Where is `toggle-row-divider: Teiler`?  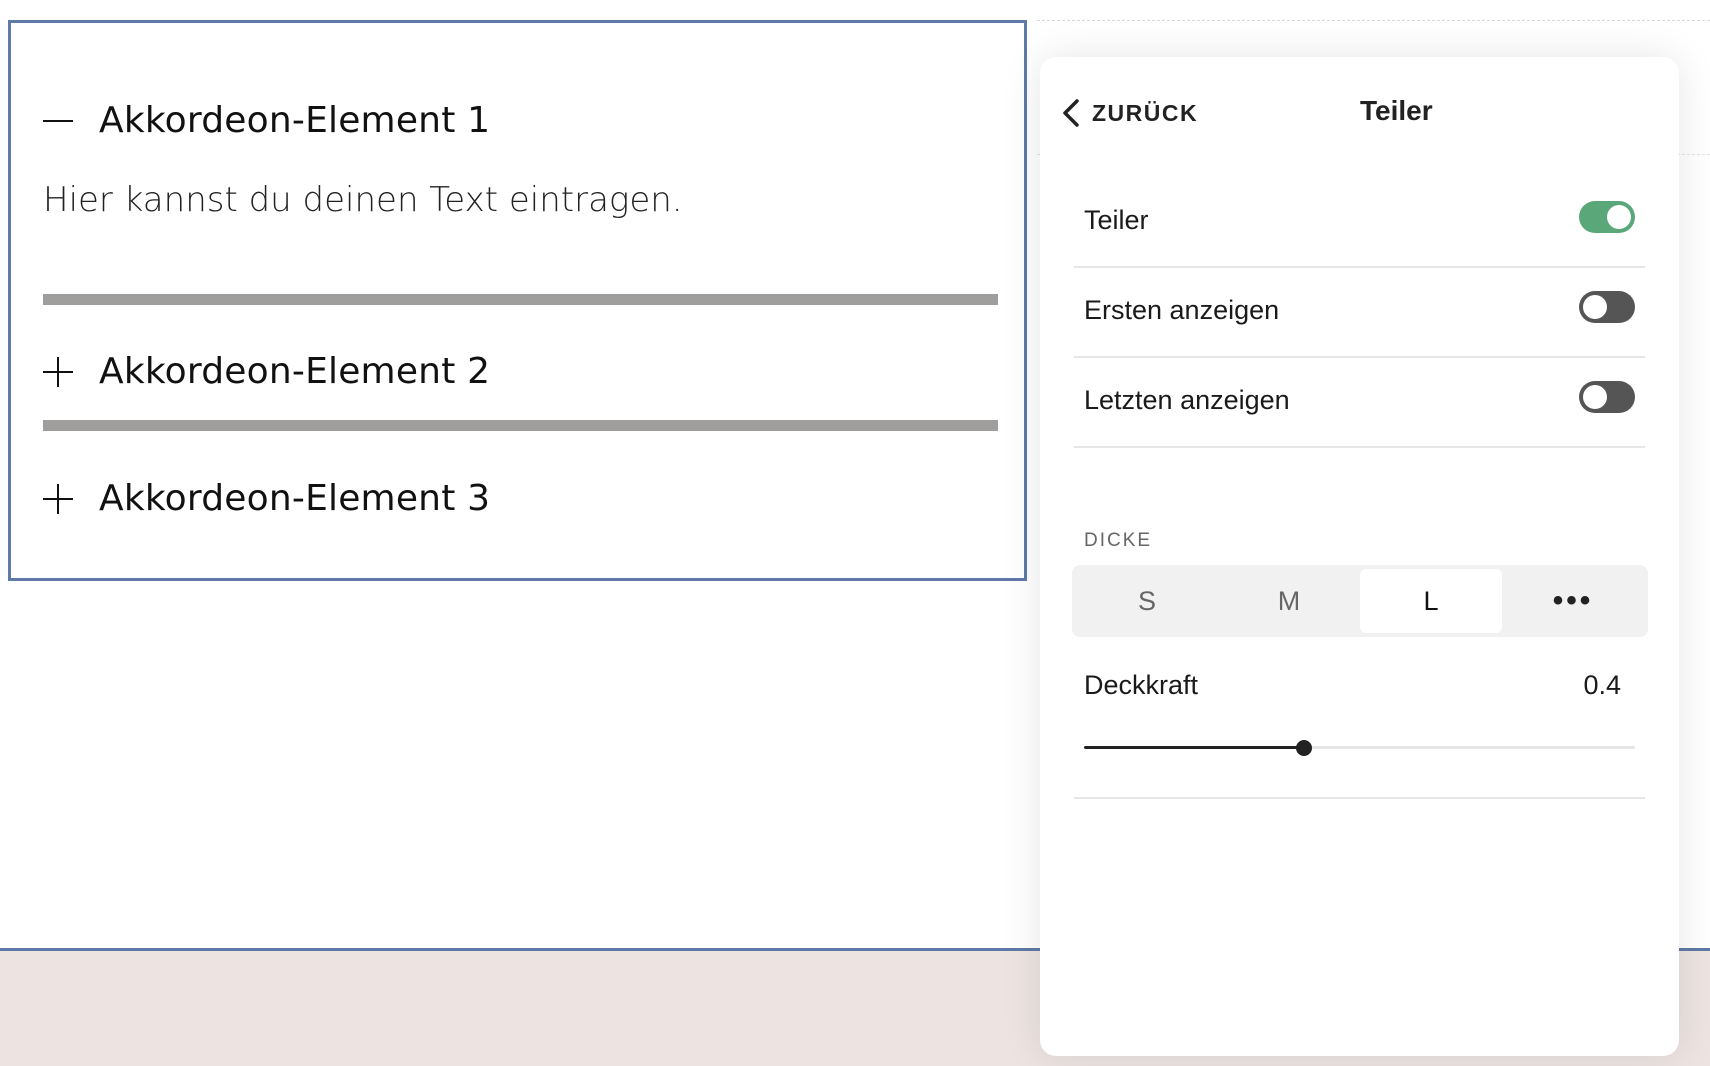
toggle-row-divider: Teiler is located at coordinates (1359, 223).